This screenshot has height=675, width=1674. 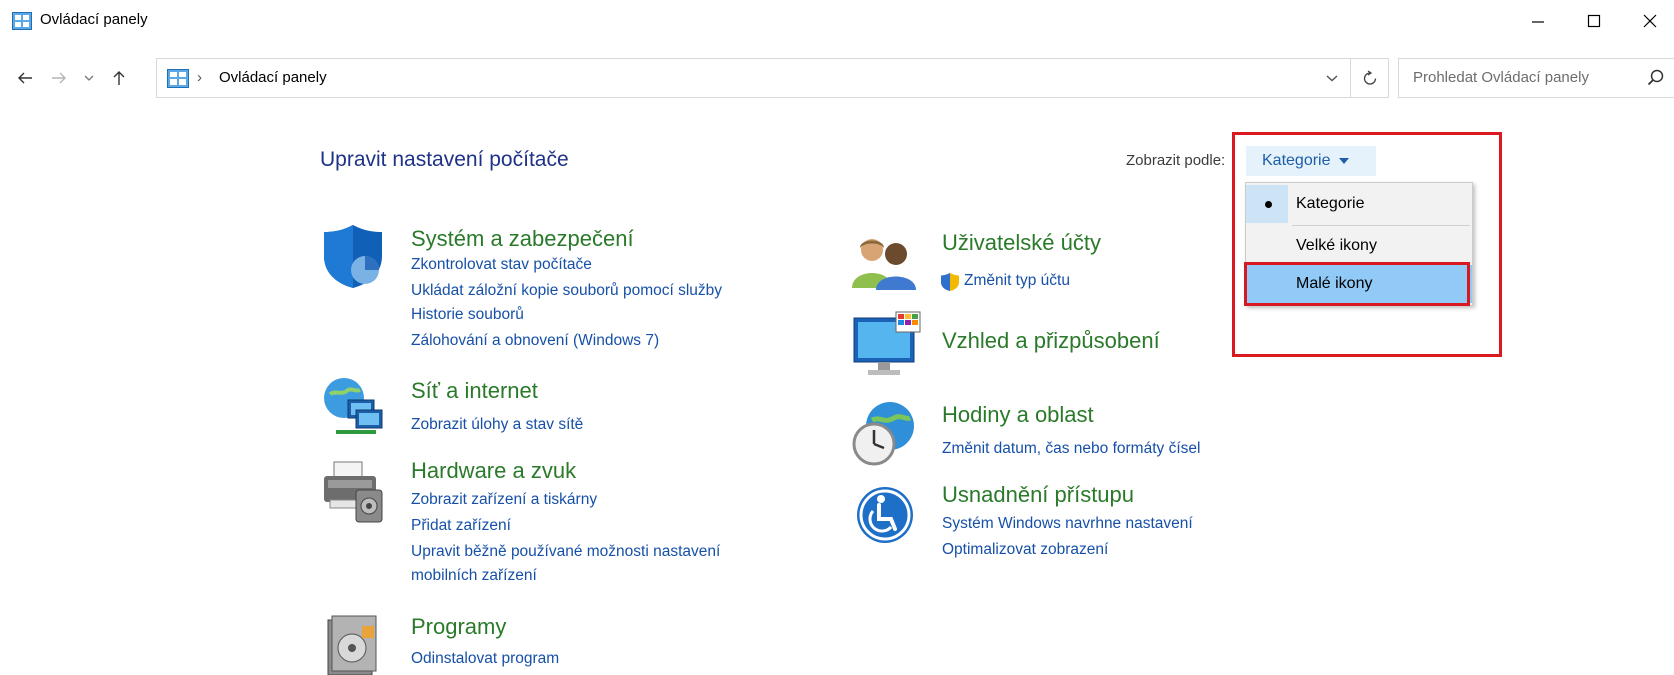 What do you see at coordinates (1357, 284) in the screenshot?
I see `highlight-frame-item` at bounding box center [1357, 284].